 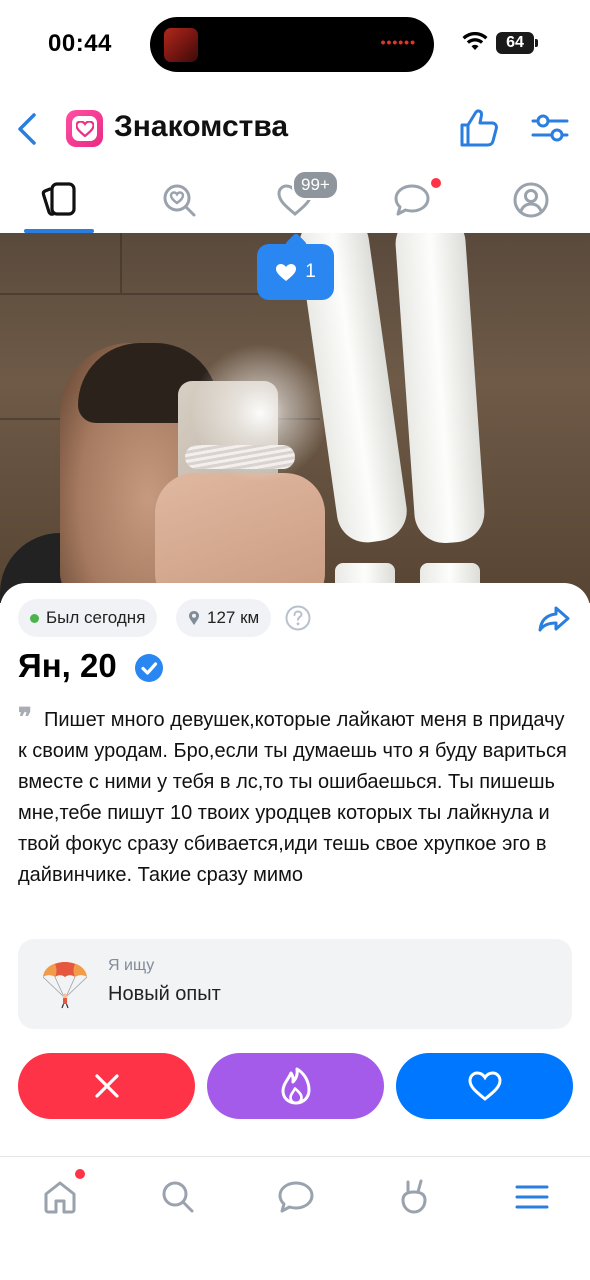 I want to click on action-buttons, so click(x=295, y=1086).